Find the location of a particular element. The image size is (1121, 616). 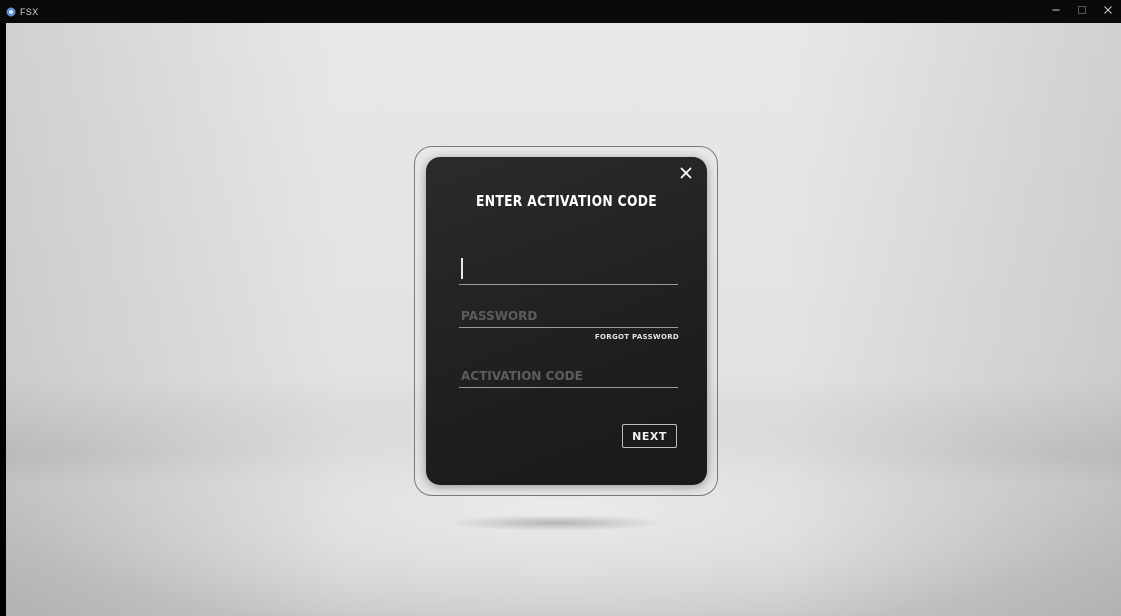

dialog-close-button is located at coordinates (686, 175).